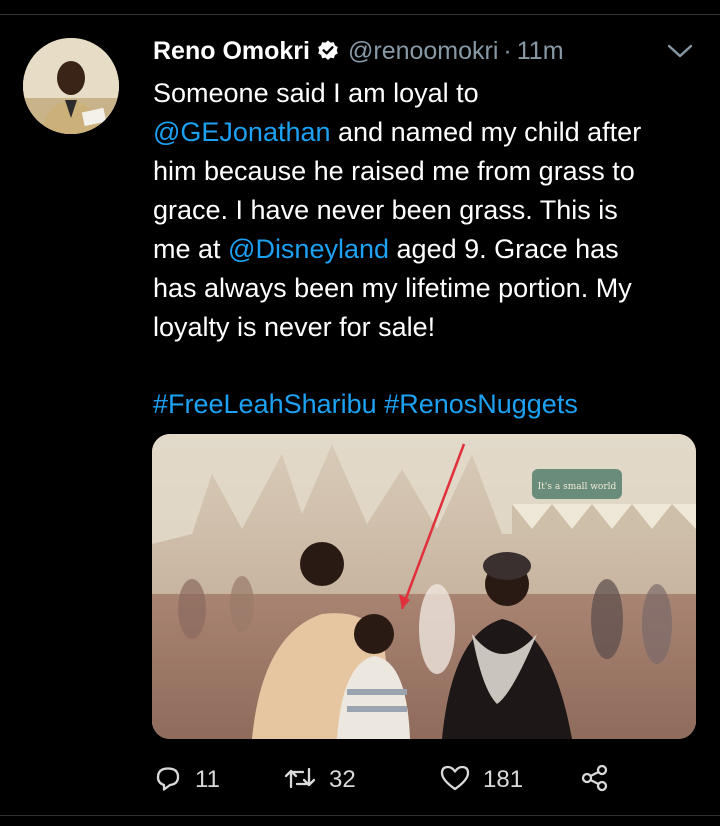  I want to click on share-icon, so click(595, 780).